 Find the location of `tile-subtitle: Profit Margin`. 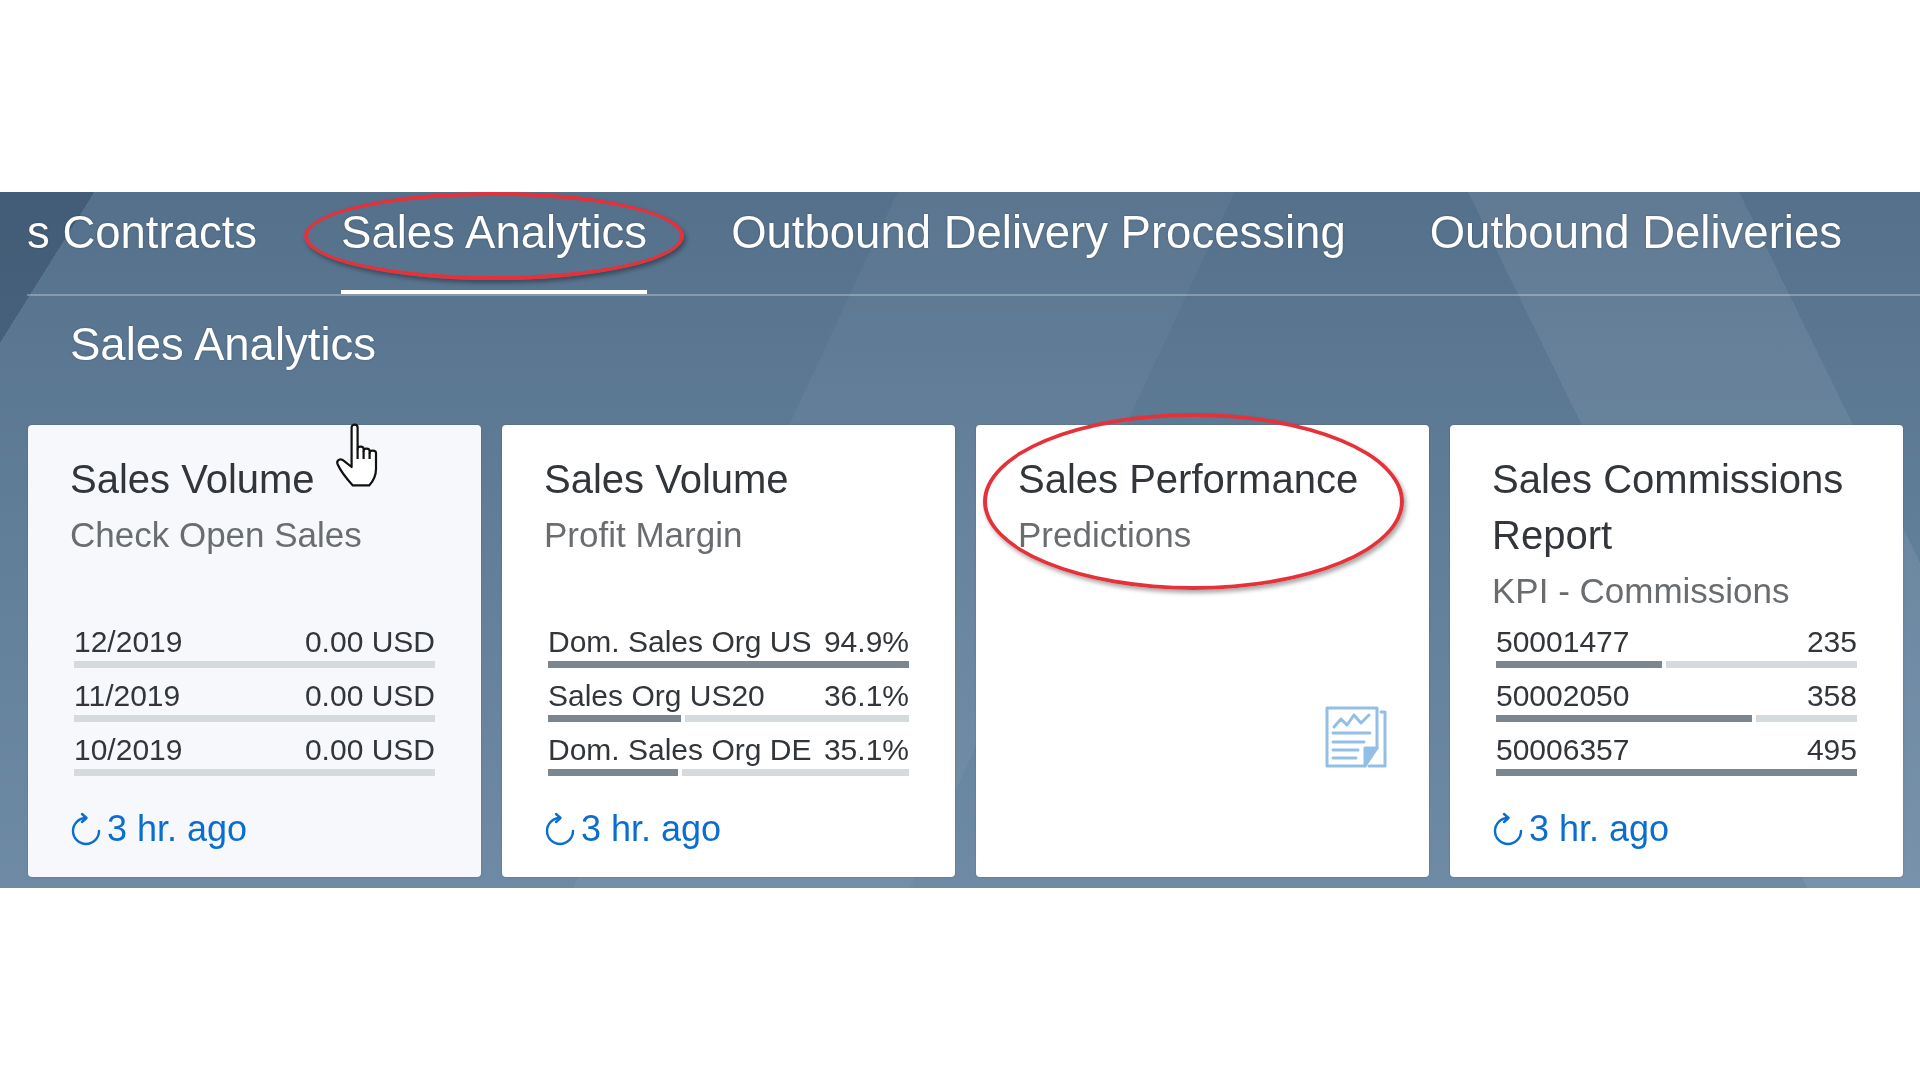

tile-subtitle: Profit Margin is located at coordinates (643, 535).